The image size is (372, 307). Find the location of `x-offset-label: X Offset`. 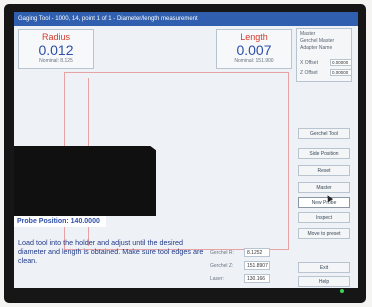

x-offset-label: X Offset is located at coordinates (309, 63).